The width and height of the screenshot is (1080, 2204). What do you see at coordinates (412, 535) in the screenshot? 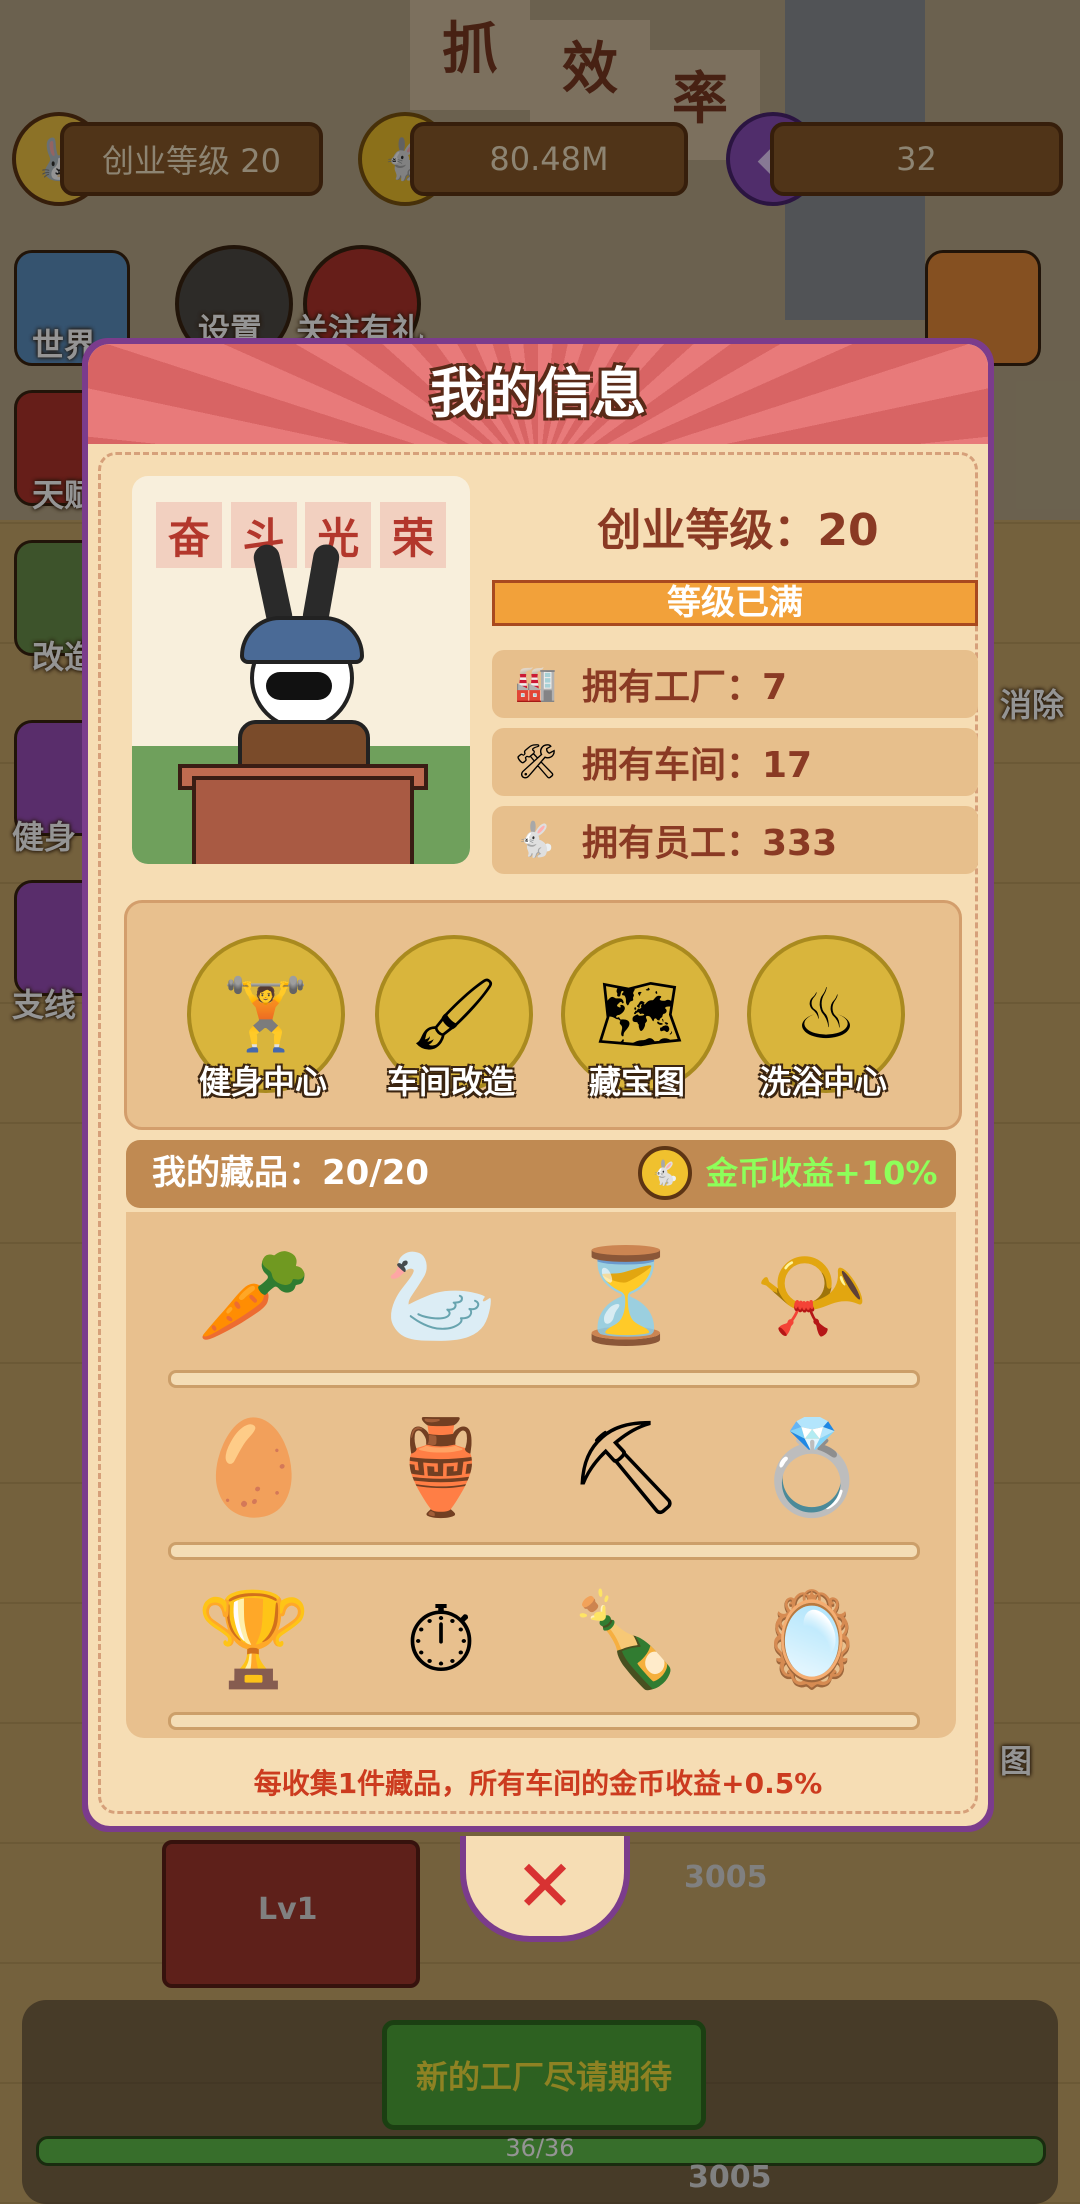
I see `slogan-char: 荣` at bounding box center [412, 535].